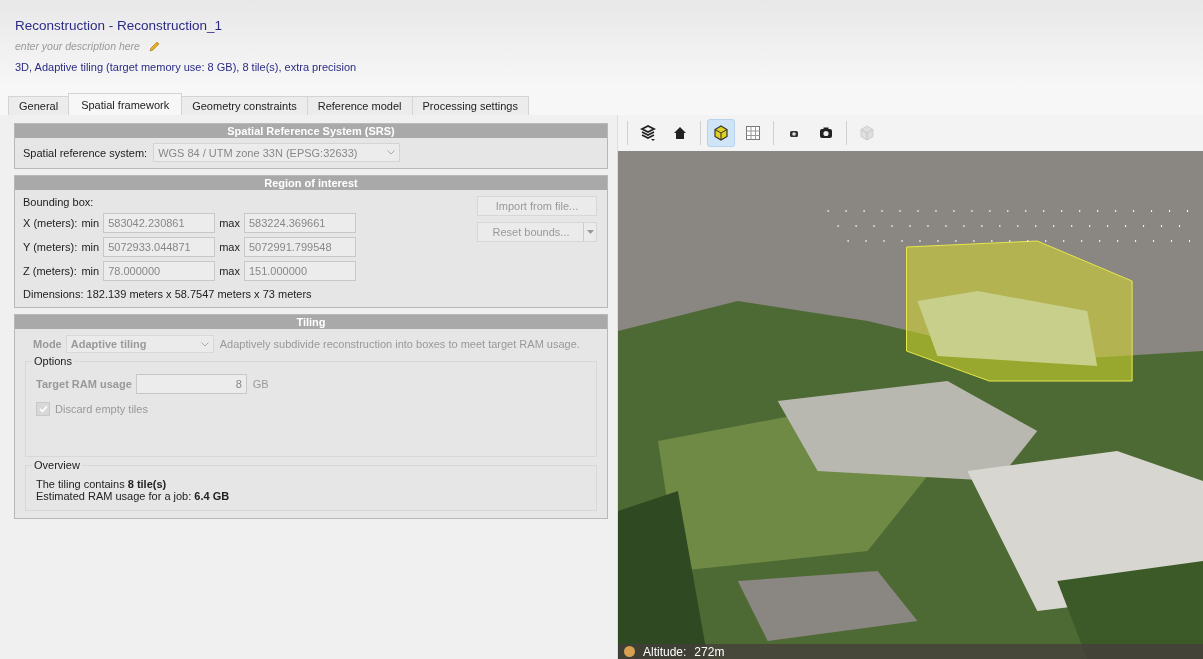  I want to click on coordinate-field: 78.000000, so click(159, 271).